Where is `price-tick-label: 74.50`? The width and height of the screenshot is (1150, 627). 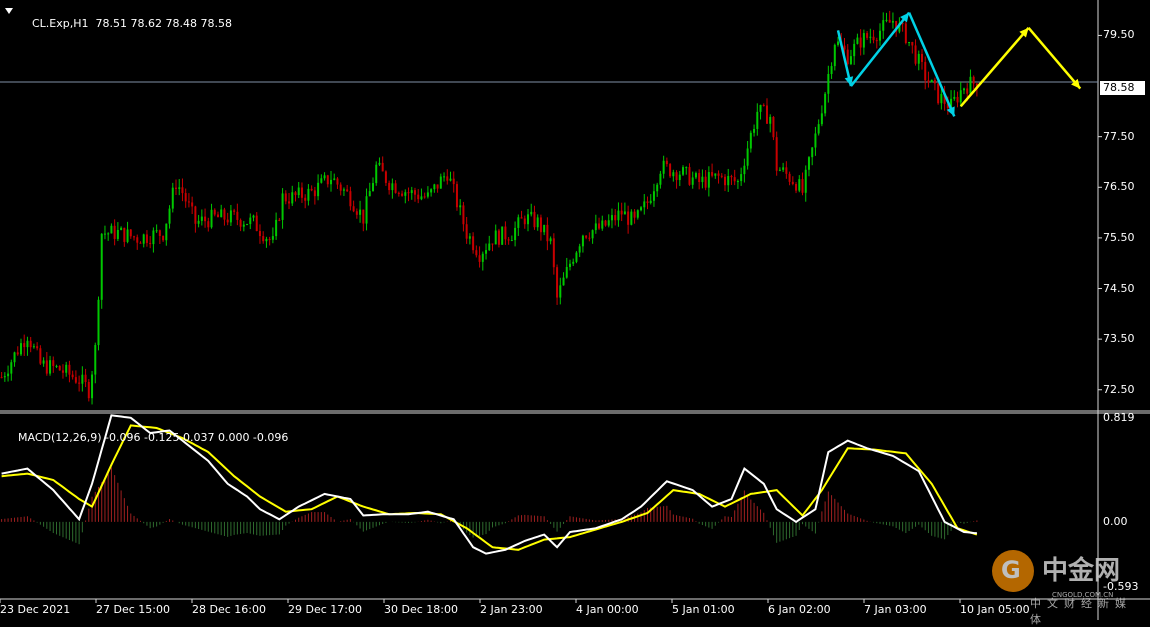
price-tick-label: 74.50 is located at coordinates (1119, 288).